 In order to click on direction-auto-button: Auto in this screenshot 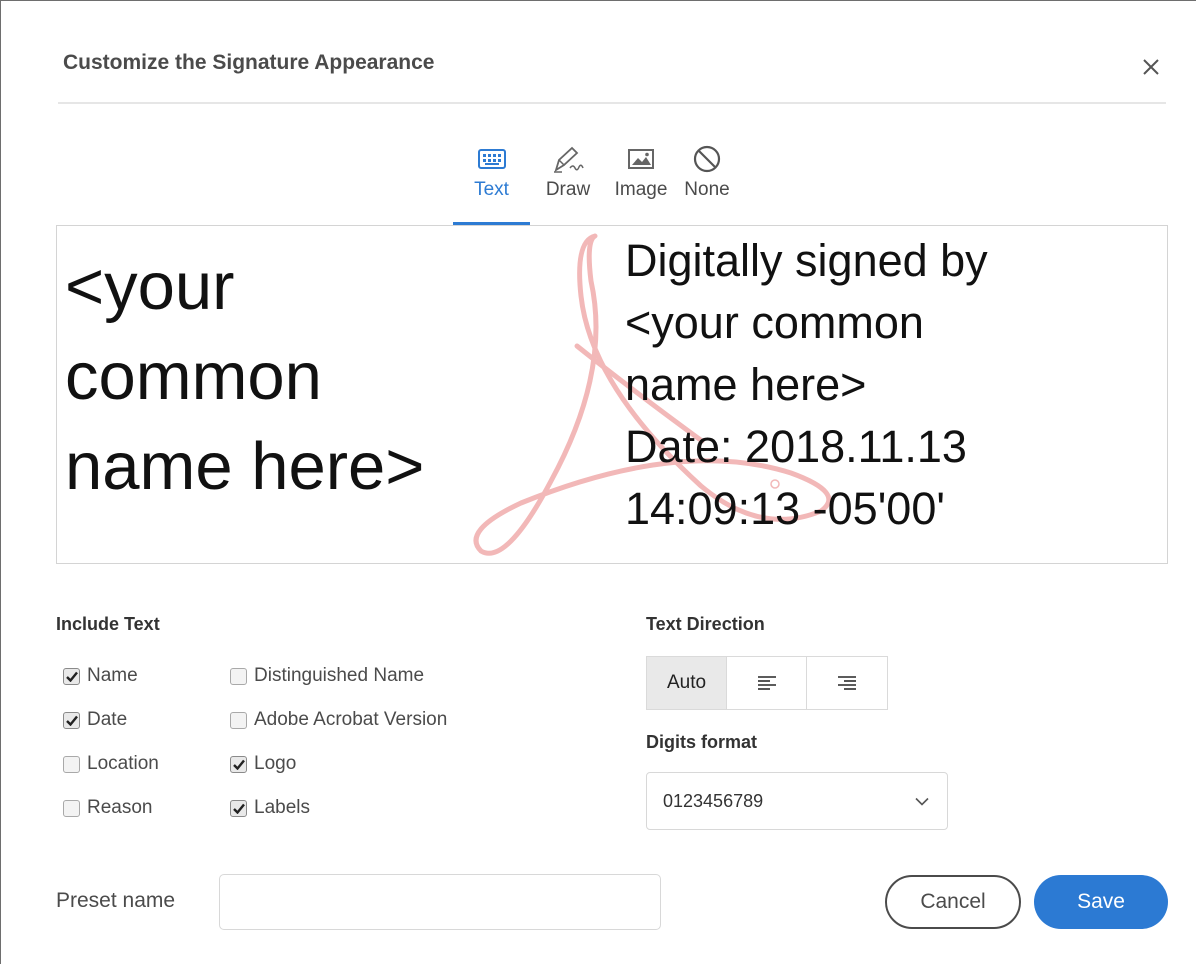, I will do `click(687, 683)`.